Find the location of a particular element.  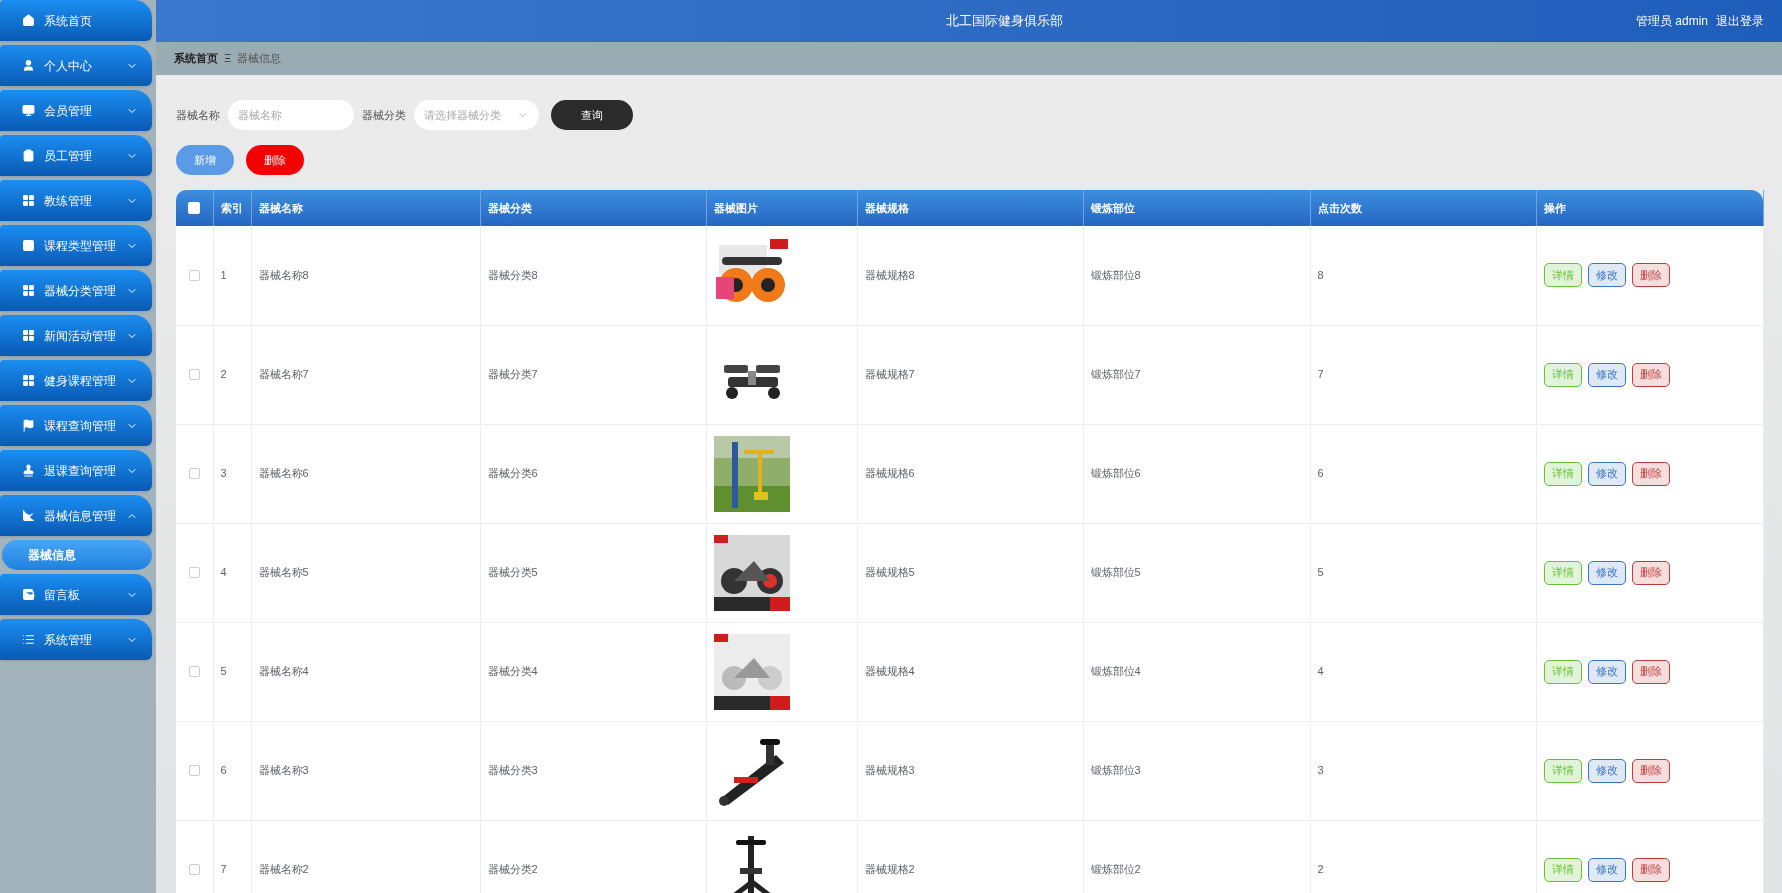

sidebar-item: 系统首页 is located at coordinates (76, 20).